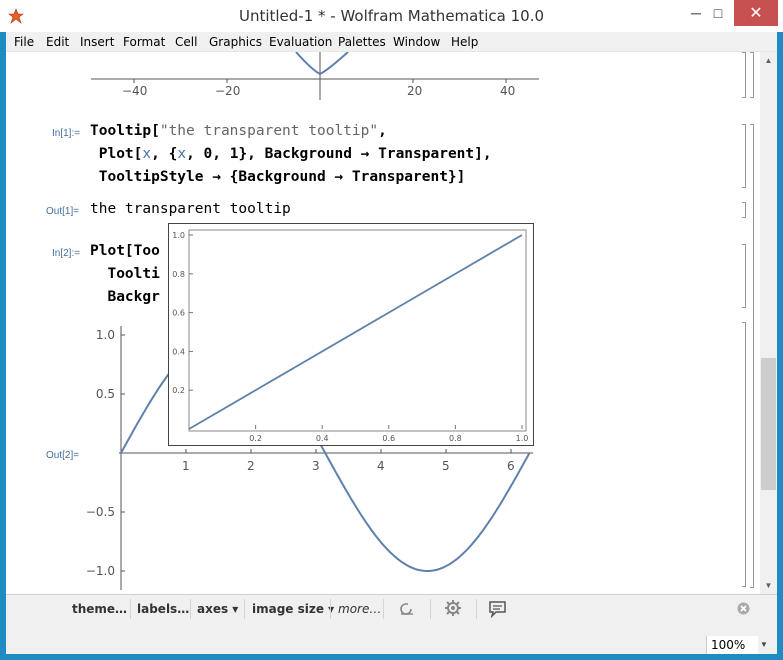 This screenshot has height=660, width=783. What do you see at coordinates (416, 42) in the screenshot?
I see `menu-window: Window` at bounding box center [416, 42].